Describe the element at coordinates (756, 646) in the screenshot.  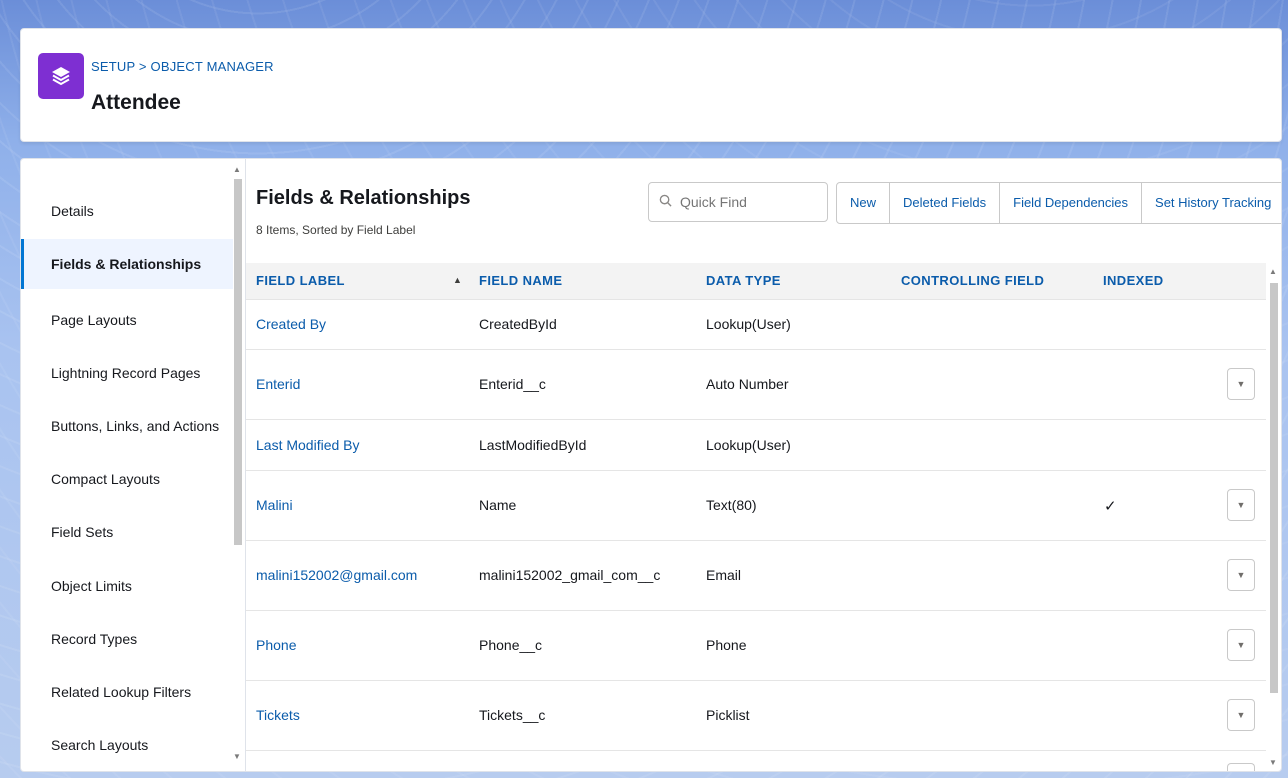
I see `table-row: Phone Phone__c Phone ▼` at that location.